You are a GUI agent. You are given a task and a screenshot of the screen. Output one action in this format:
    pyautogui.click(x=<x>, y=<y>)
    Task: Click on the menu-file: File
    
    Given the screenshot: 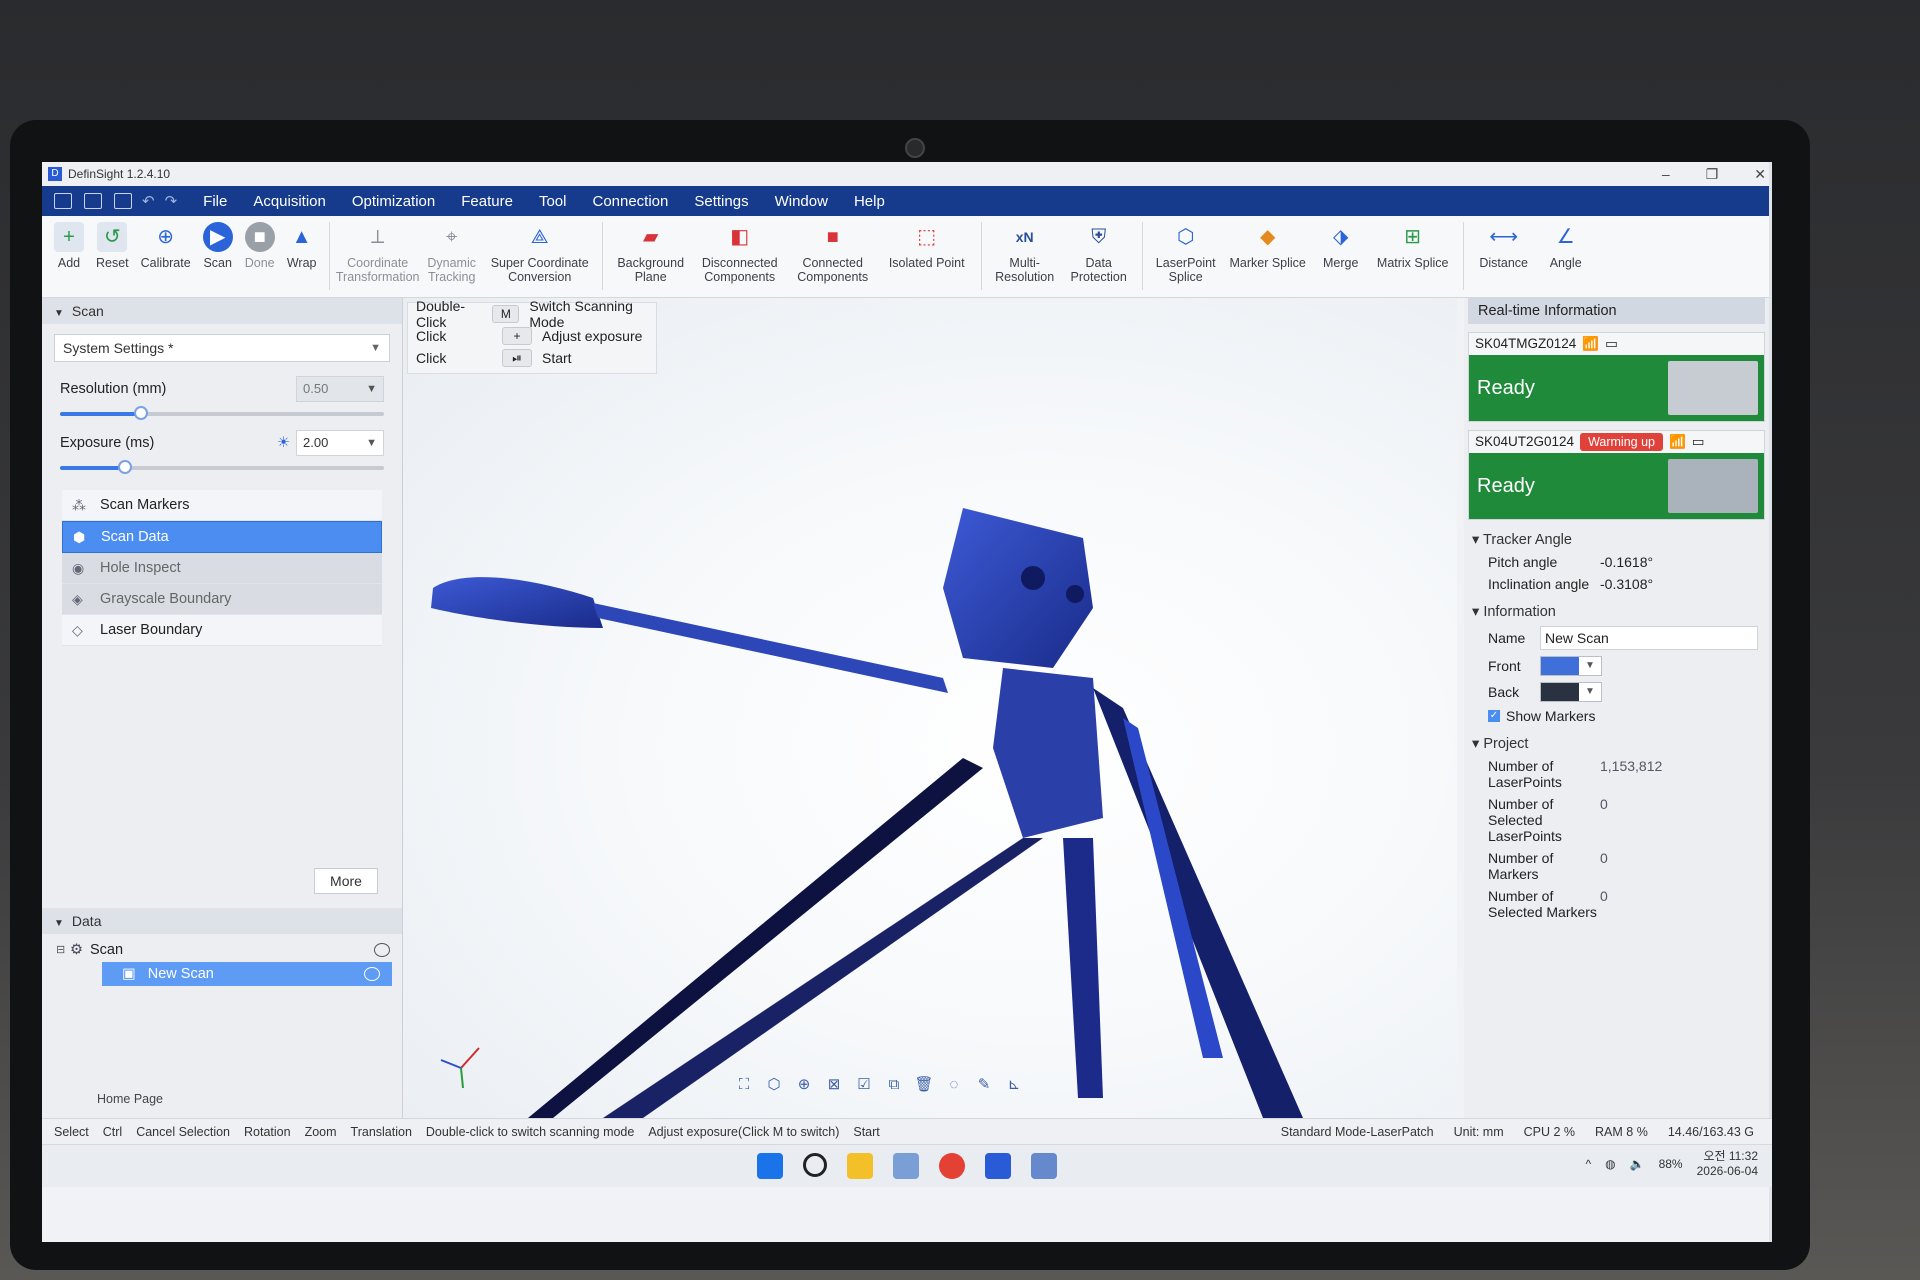 What is the action you would take?
    pyautogui.click(x=215, y=201)
    